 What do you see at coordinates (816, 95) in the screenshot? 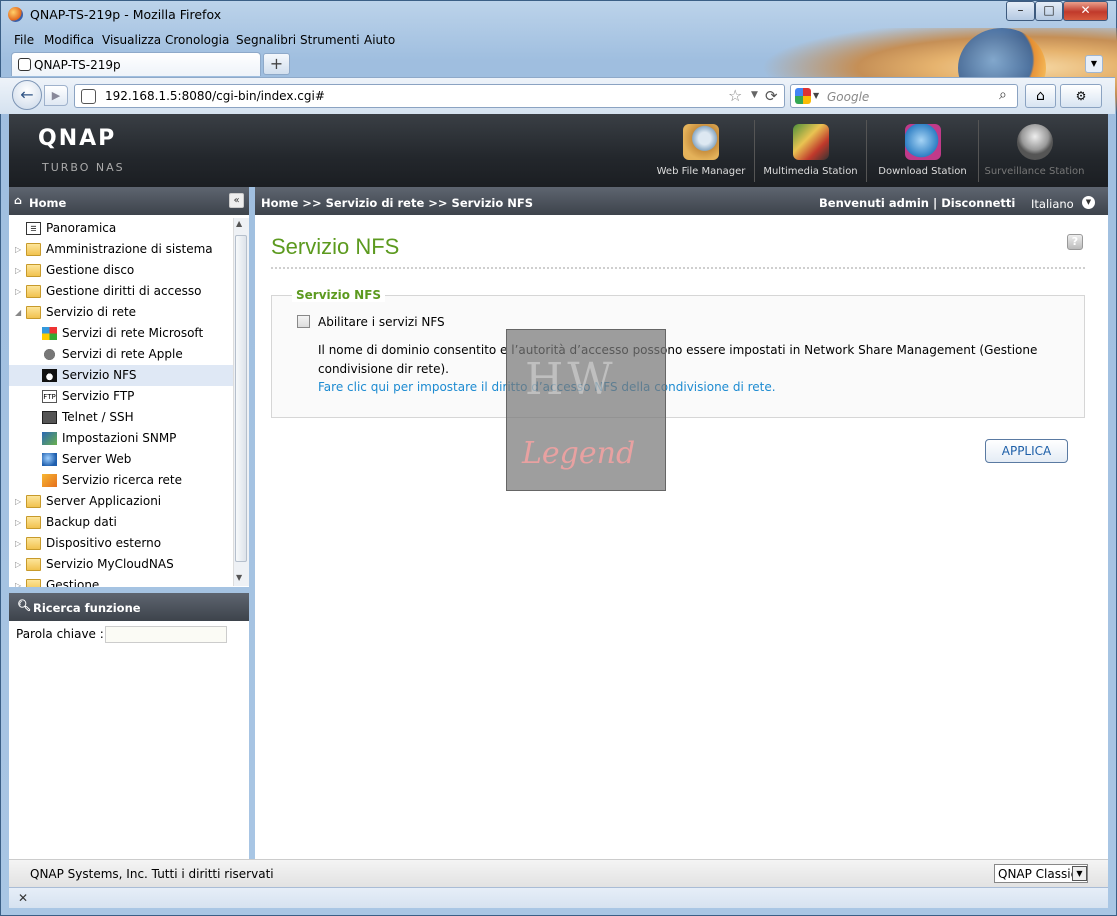
I see `engine-dropdown-icon: ▼` at bounding box center [816, 95].